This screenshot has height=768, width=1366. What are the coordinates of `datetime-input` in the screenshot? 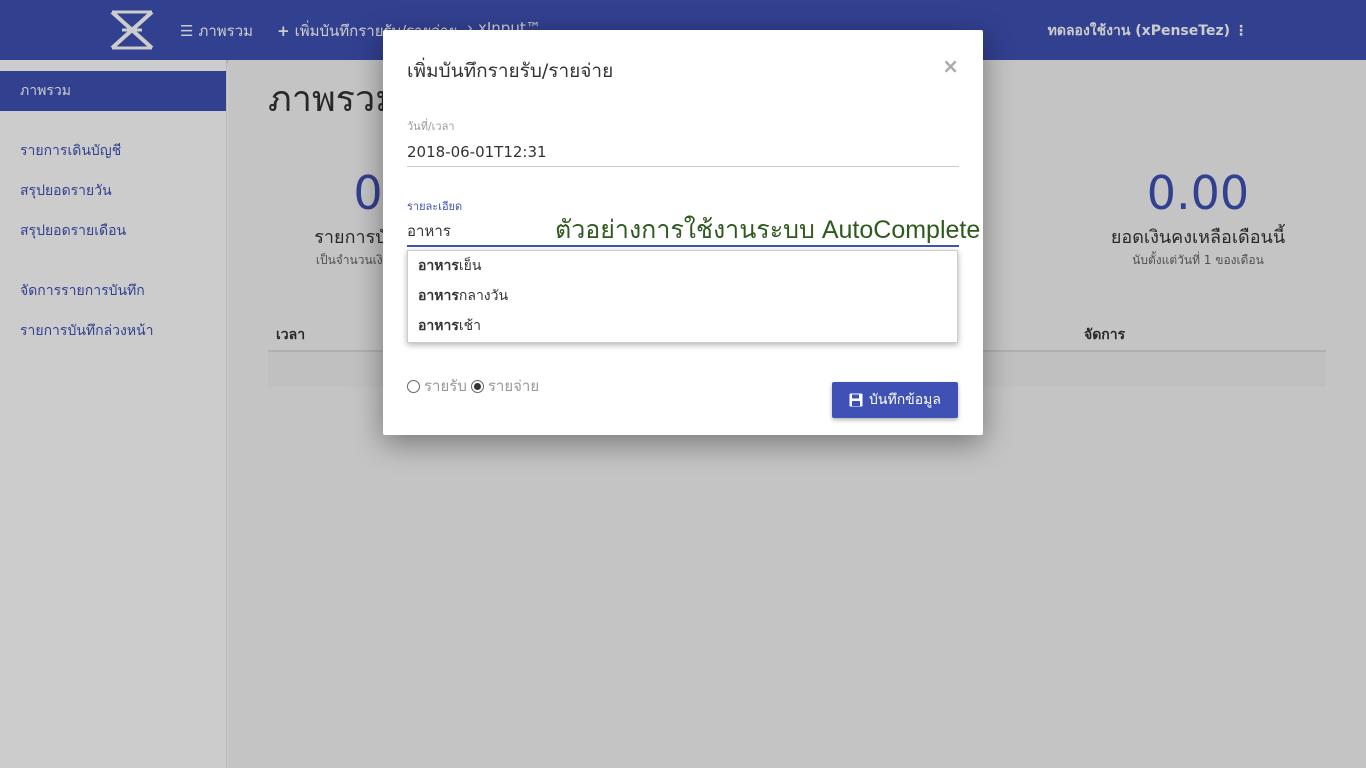 It's located at (683, 152).